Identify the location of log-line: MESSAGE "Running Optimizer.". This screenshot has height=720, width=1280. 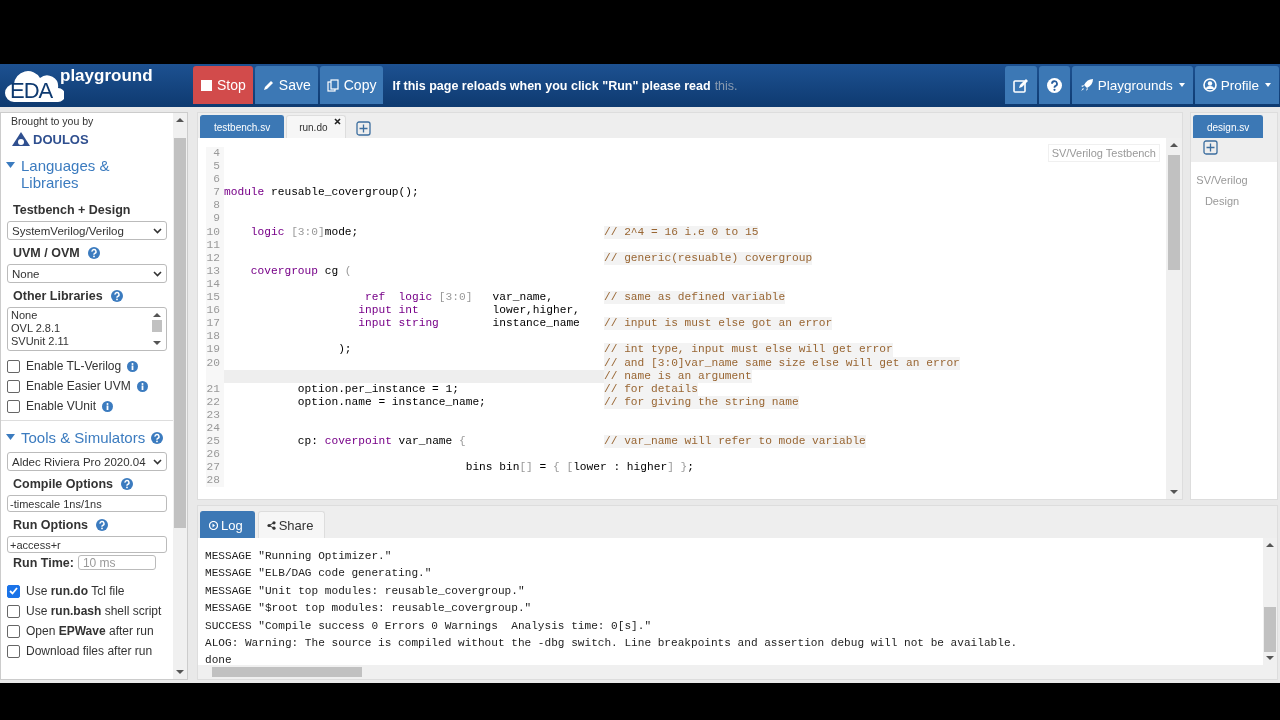
(299, 556).